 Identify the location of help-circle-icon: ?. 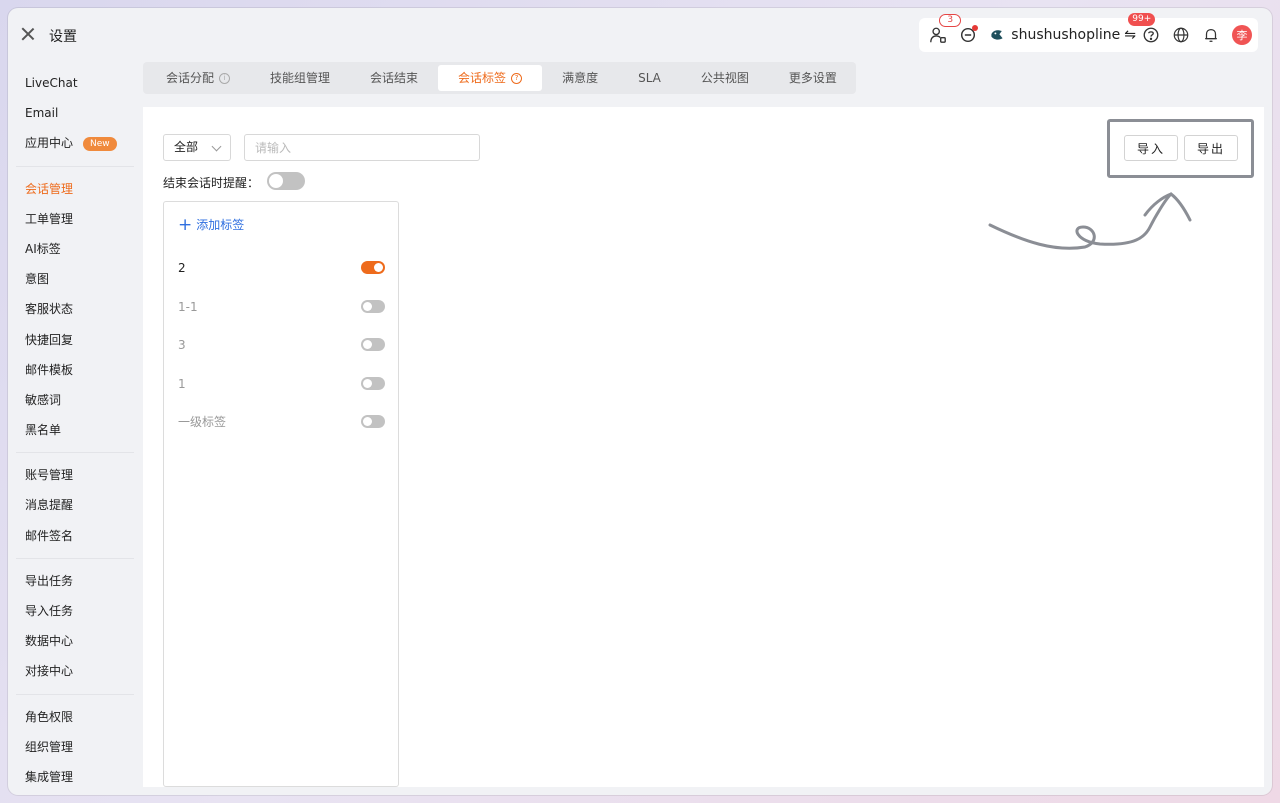
(517, 78).